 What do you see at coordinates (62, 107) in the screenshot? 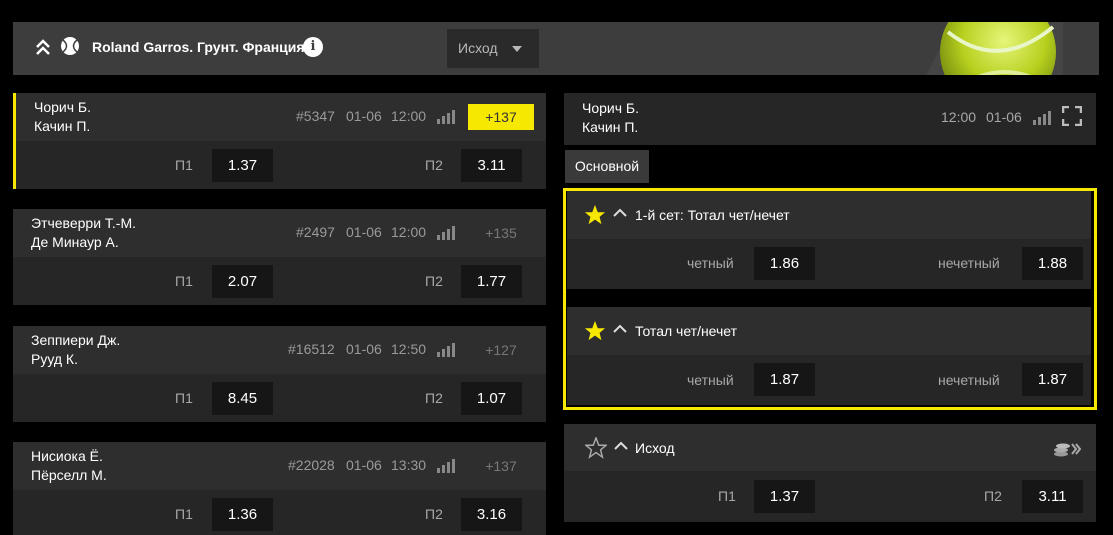
I see `team1-name: Чорич Б.` at bounding box center [62, 107].